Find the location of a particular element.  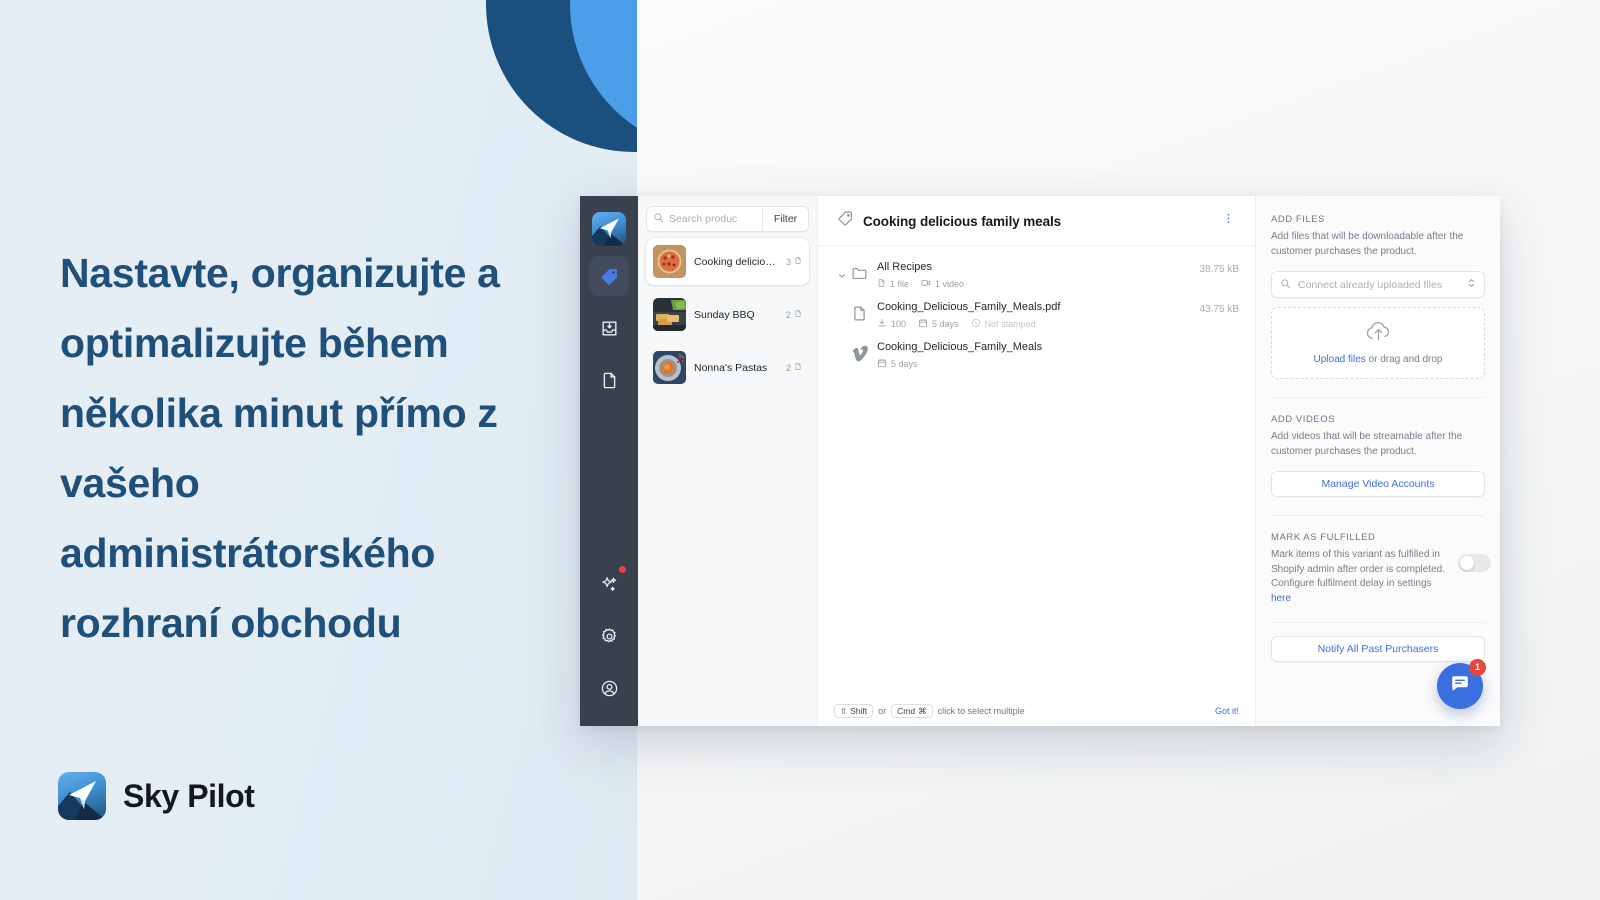

table-row: Cooking_Delicious_Family_Meals 5 days is located at coordinates (1036, 355).